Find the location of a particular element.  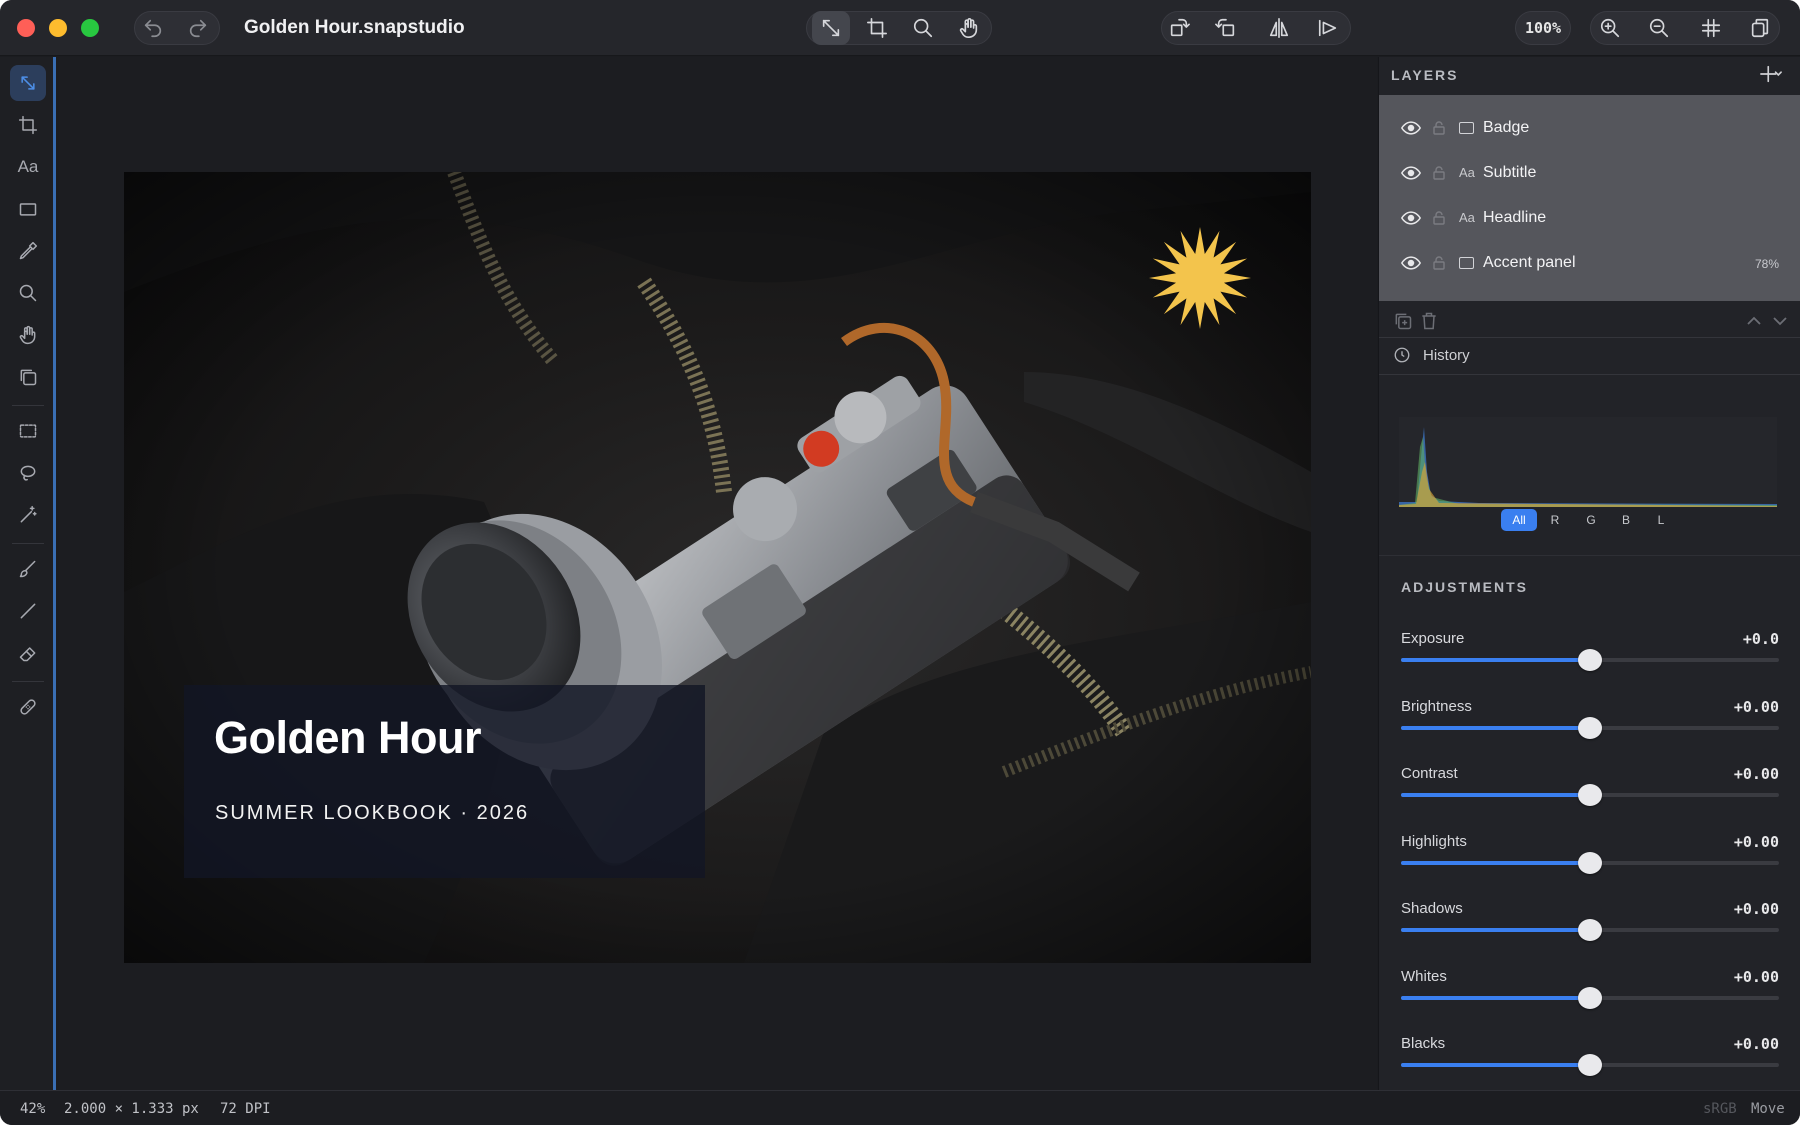

grid-toggle-button is located at coordinates (1711, 28).